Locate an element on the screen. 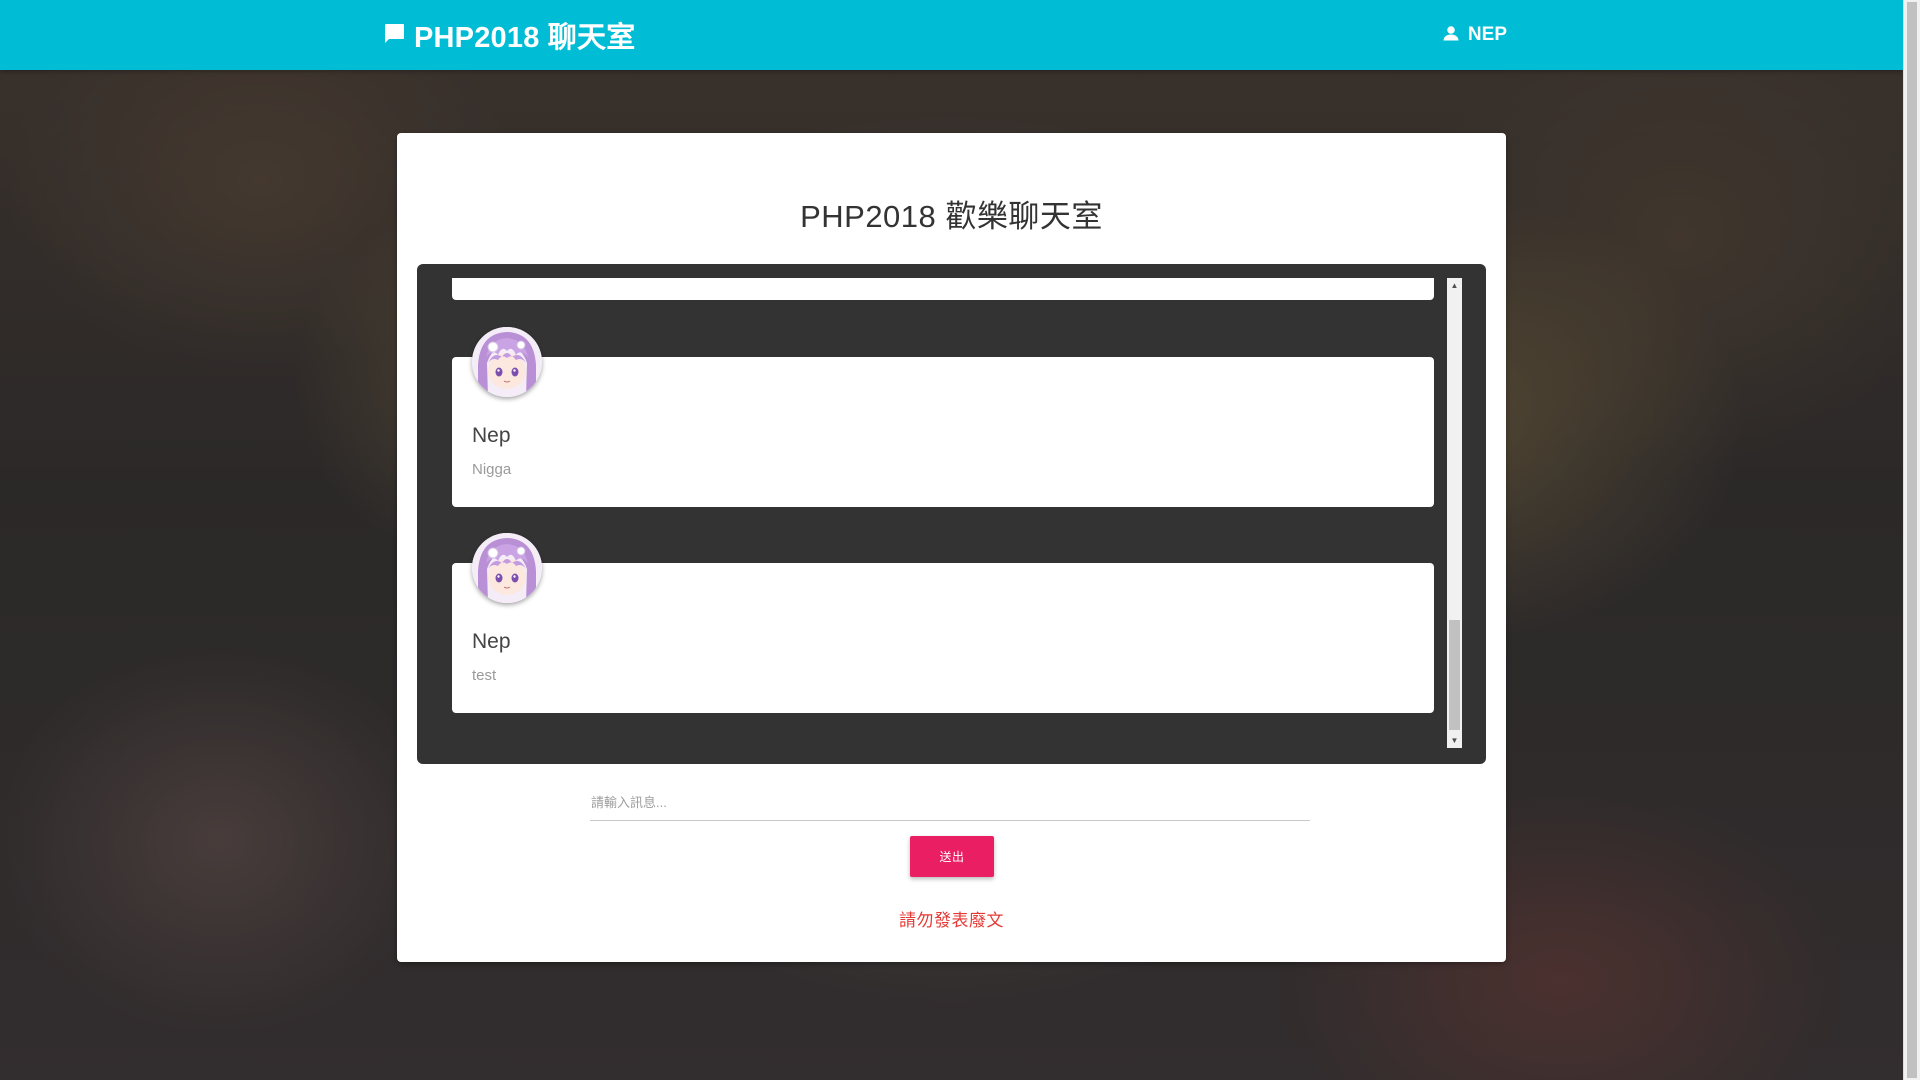 The width and height of the screenshot is (1920, 1080). page-title: PHP2018 歡樂聊天室 is located at coordinates (951, 216).